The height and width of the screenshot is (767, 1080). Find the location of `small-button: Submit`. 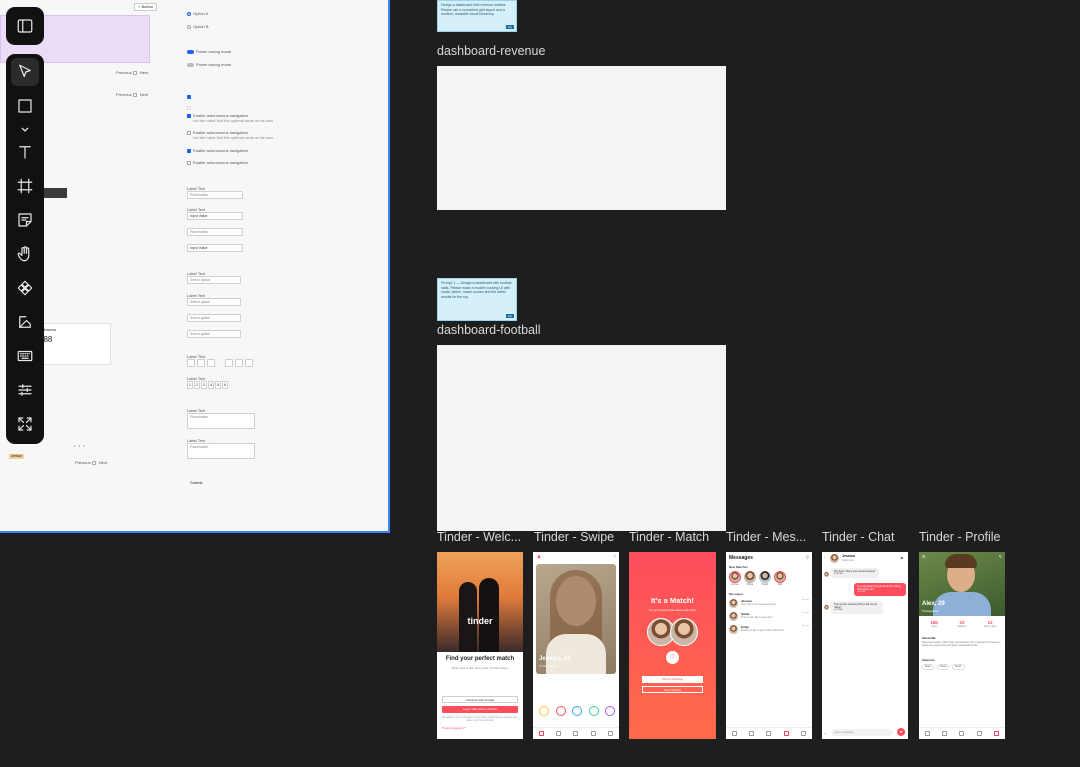

small-button: Submit is located at coordinates (196, 483).